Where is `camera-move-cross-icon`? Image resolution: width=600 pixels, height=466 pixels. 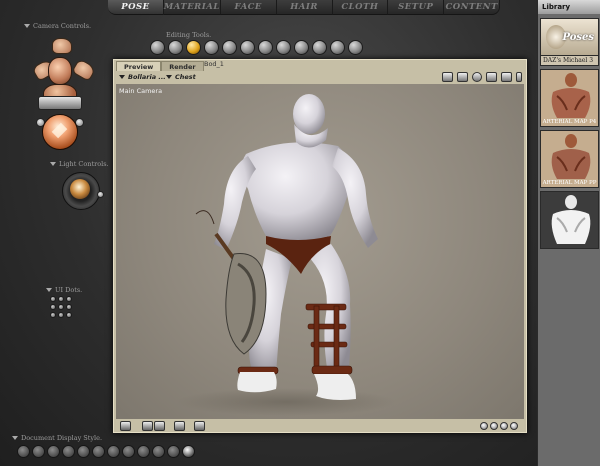
camera-move-cross-icon is located at coordinates (60, 103).